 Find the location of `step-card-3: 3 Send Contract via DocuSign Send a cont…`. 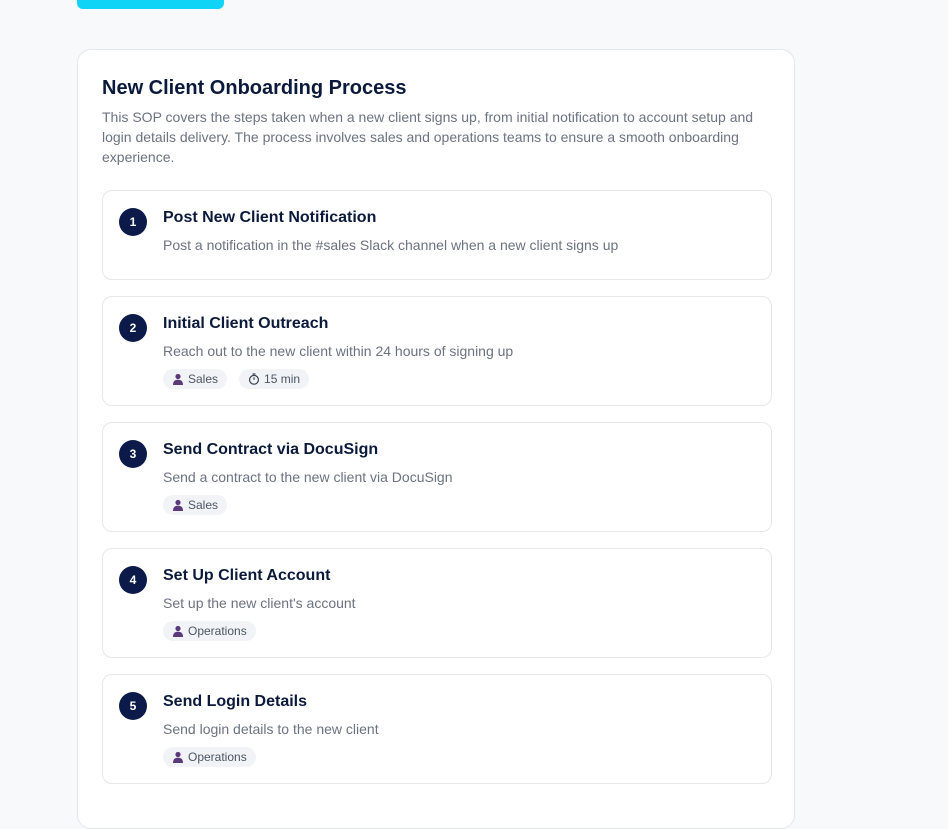

step-card-3: 3 Send Contract via DocuSign Send a cont… is located at coordinates (437, 477).